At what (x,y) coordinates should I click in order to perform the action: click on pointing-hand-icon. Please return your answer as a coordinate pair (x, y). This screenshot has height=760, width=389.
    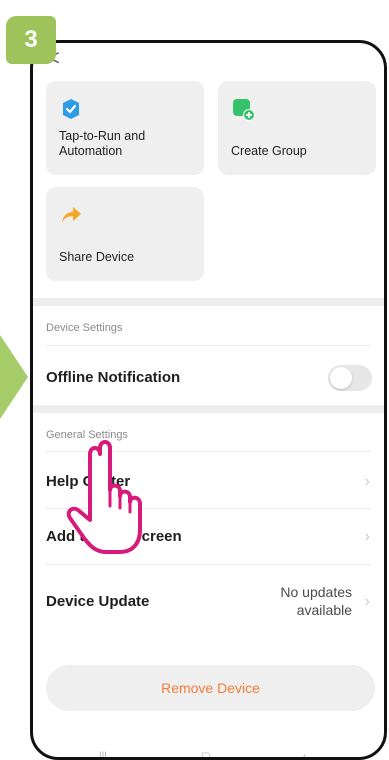
    Looking at the image, I should click on (104, 497).